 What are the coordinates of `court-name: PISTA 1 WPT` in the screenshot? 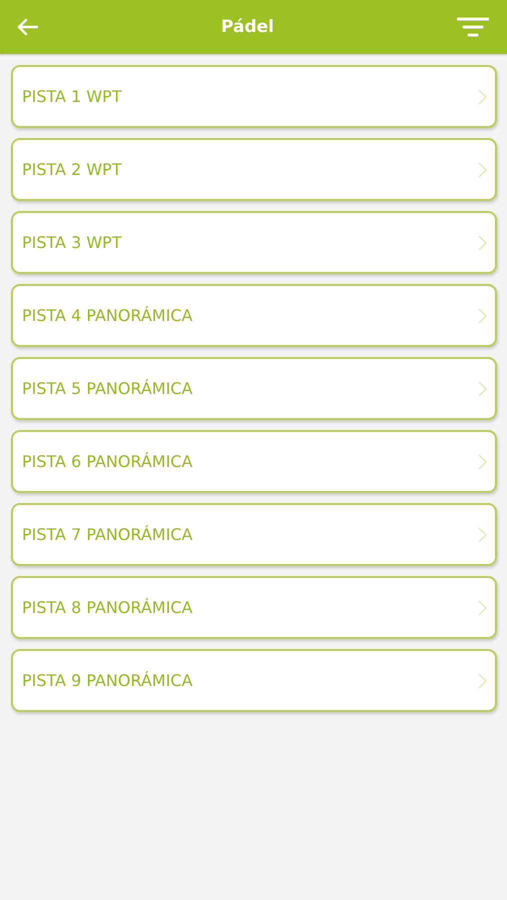 It's located at (72, 96).